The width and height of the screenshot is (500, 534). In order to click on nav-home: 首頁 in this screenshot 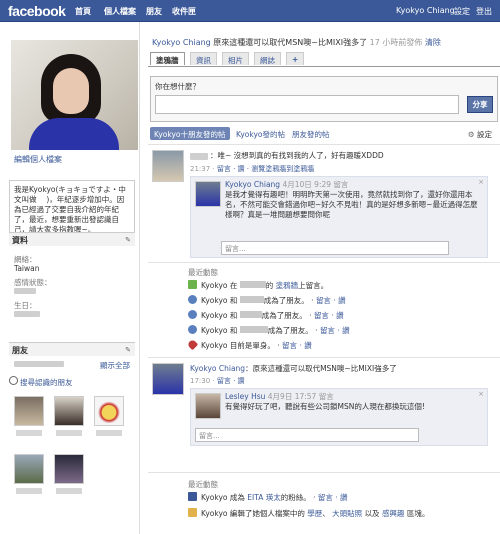, I will do `click(83, 11)`.